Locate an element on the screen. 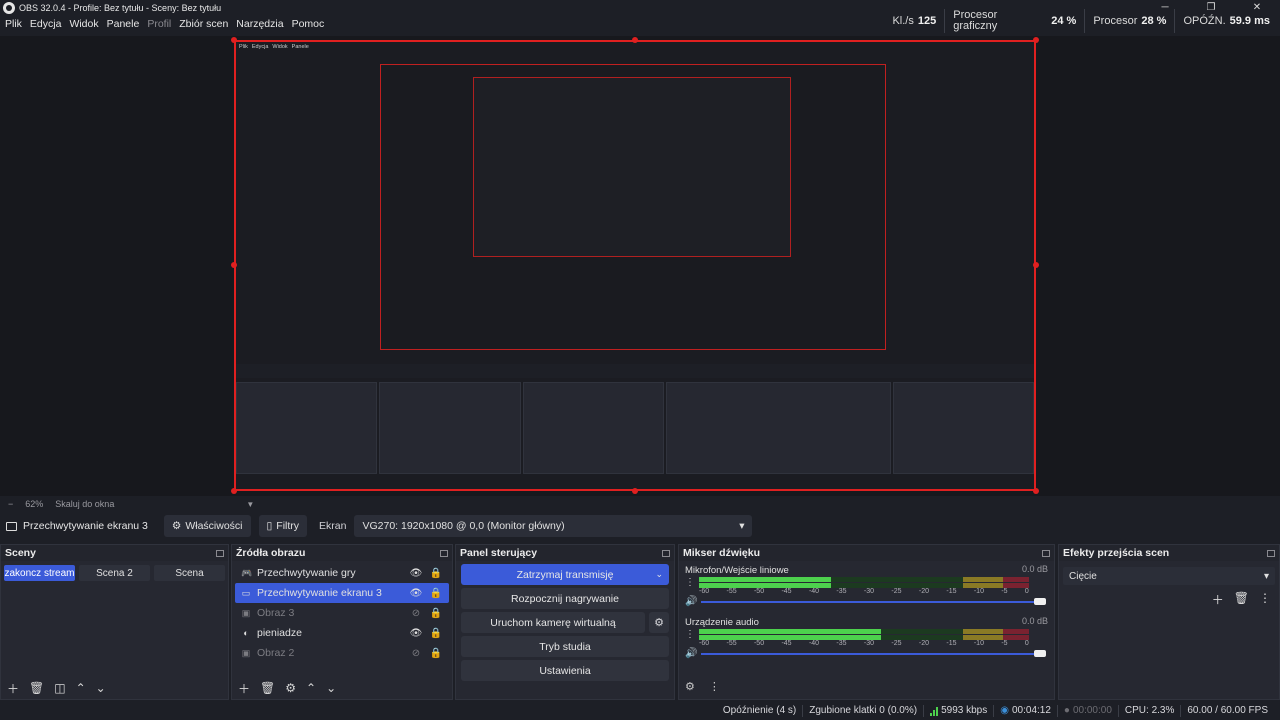 The height and width of the screenshot is (720, 1280). transition-select: Cięcie ▾ is located at coordinates (1169, 576).